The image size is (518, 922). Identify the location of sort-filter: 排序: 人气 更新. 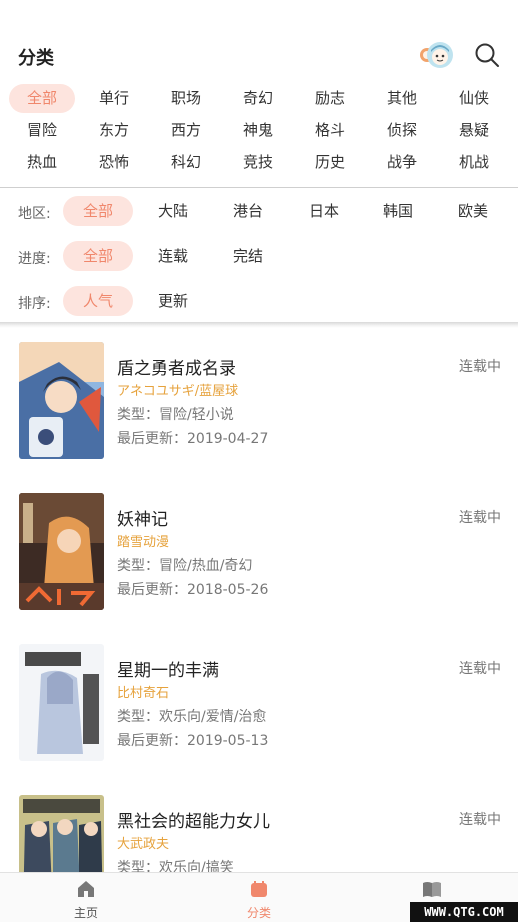
(259, 302).